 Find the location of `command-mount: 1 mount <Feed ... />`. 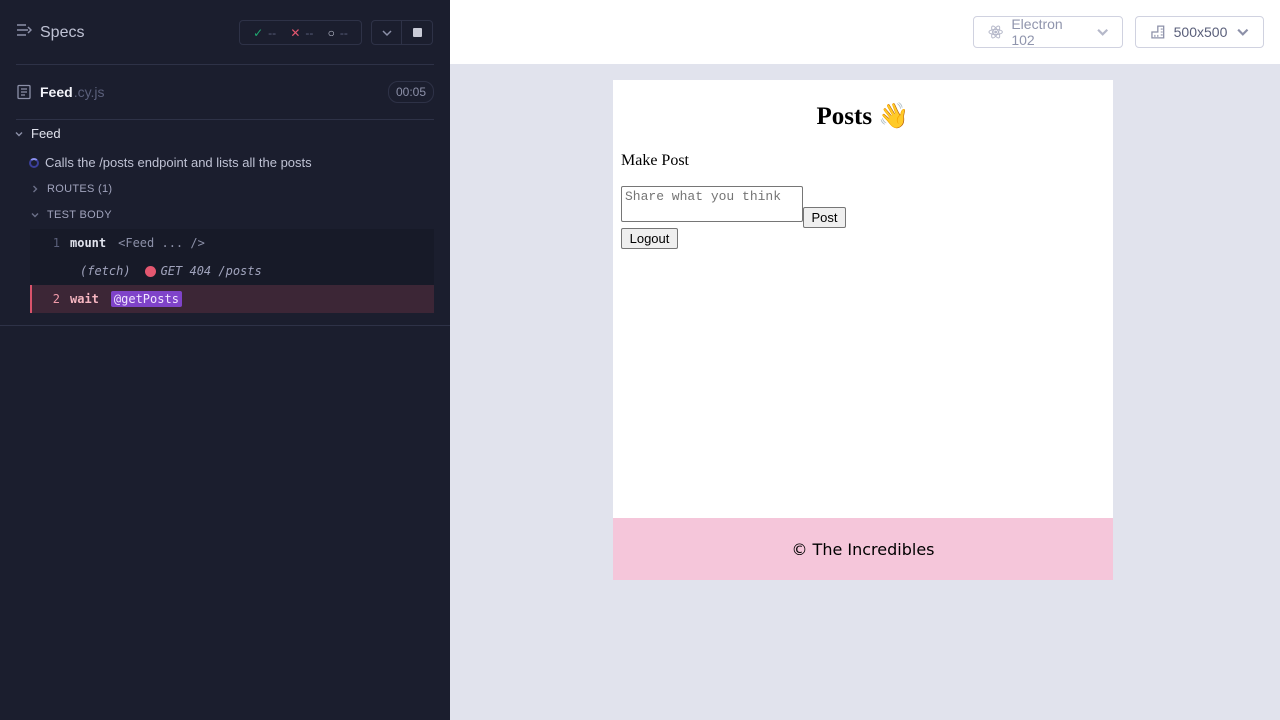

command-mount: 1 mount <Feed ... /> is located at coordinates (232, 243).